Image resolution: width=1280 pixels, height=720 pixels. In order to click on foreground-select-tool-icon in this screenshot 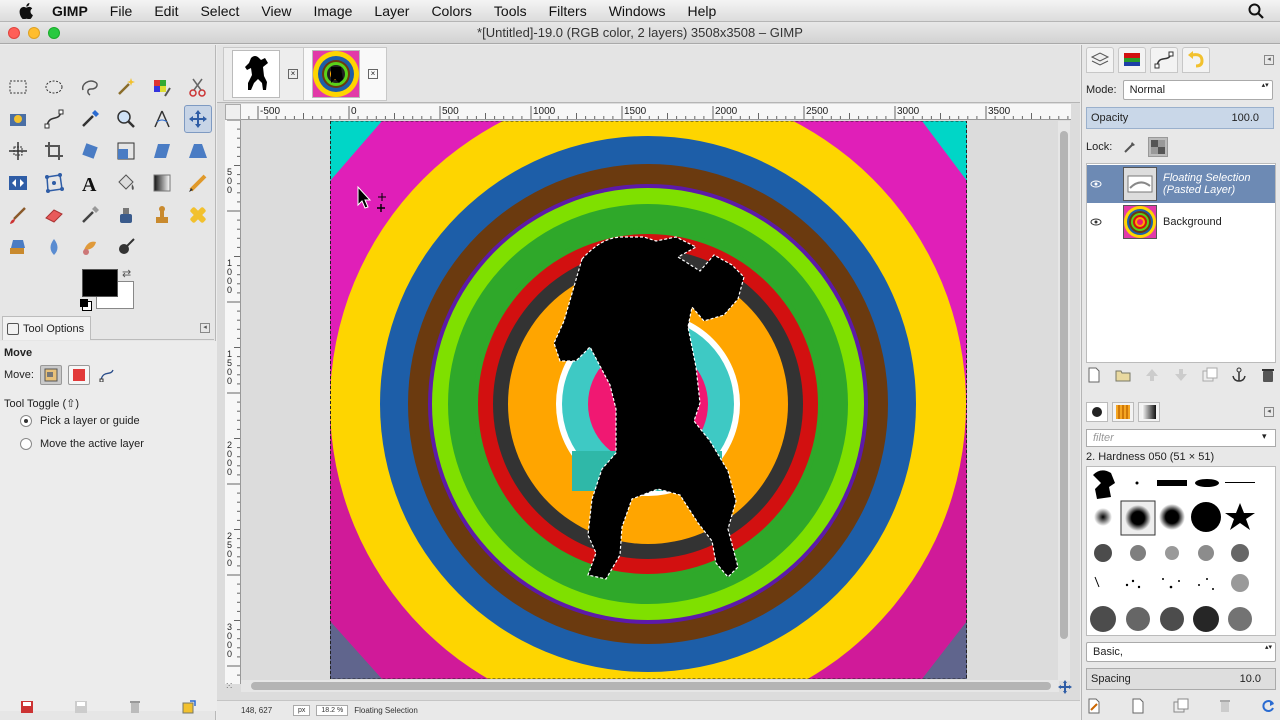, I will do `click(18, 119)`.